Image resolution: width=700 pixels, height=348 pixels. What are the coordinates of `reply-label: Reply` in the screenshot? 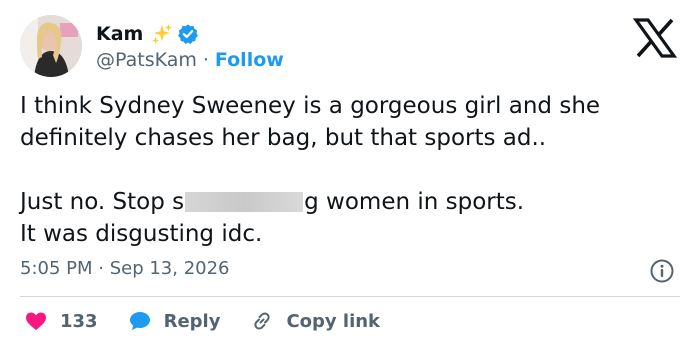 It's located at (192, 321).